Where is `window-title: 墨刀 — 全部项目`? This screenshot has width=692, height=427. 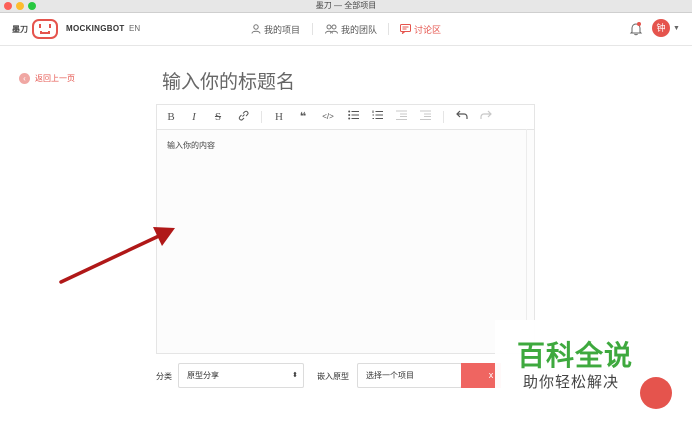
window-title: 墨刀 — 全部项目 is located at coordinates (346, 5).